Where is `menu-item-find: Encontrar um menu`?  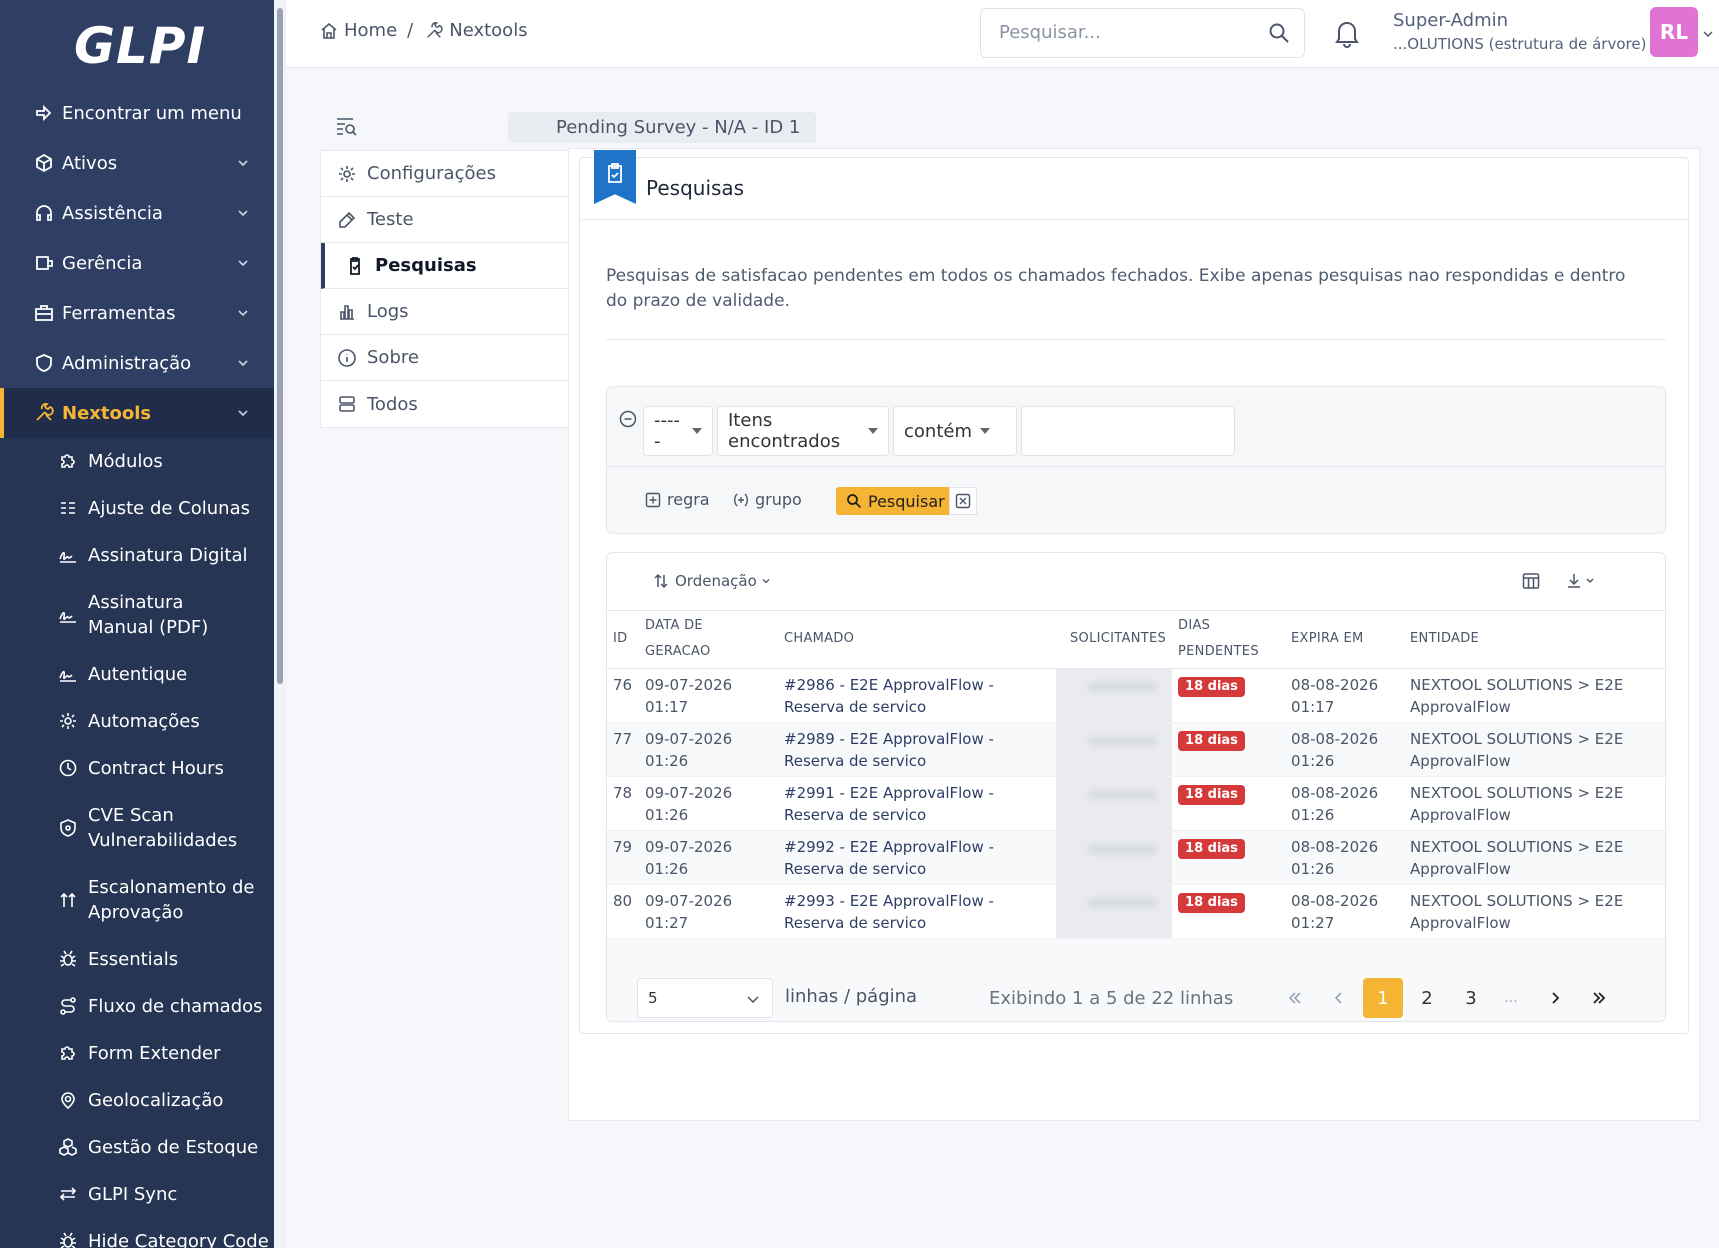 menu-item-find: Encontrar um menu is located at coordinates (137, 113).